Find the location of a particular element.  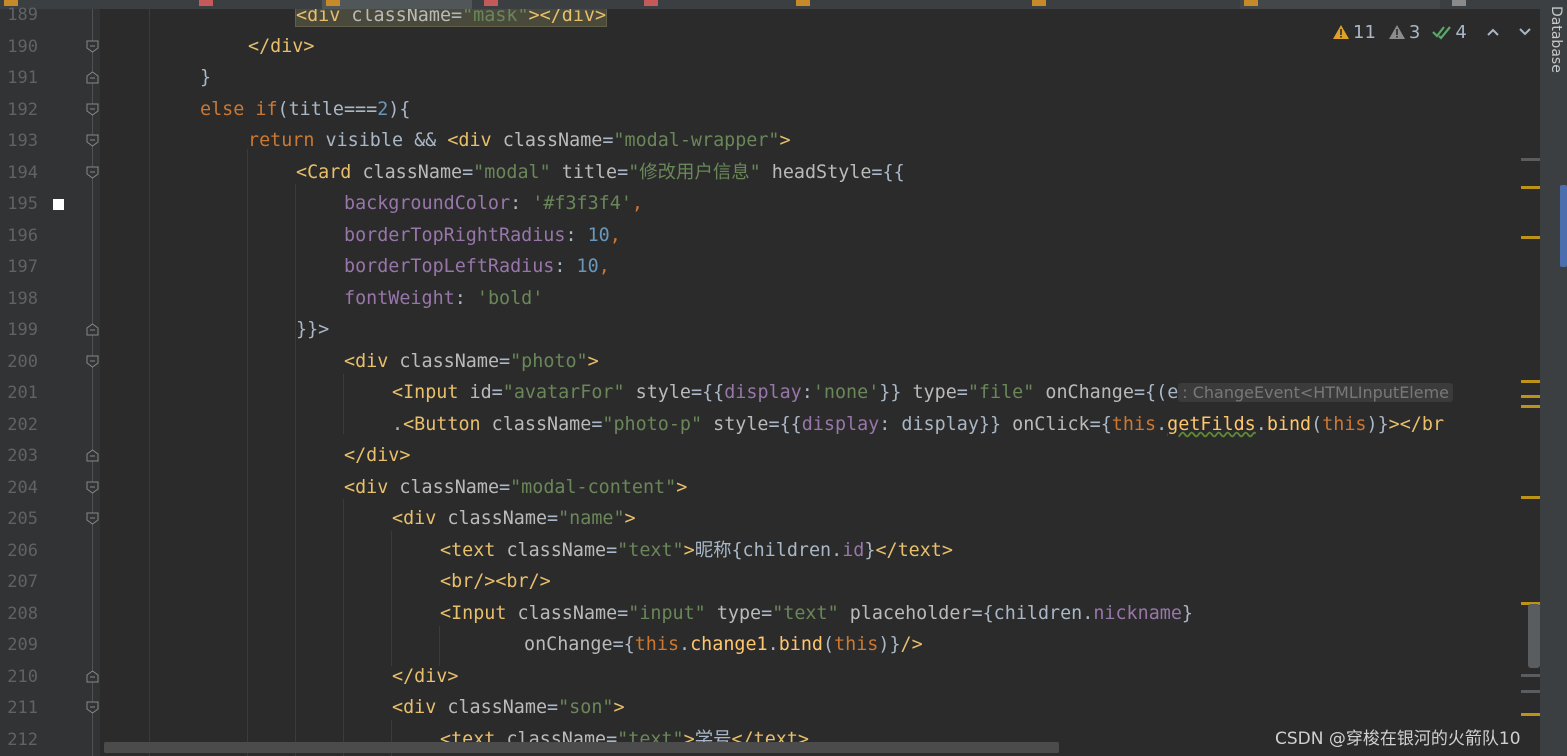

vertical-scrollbar-thumb is located at coordinates (1534, 636).